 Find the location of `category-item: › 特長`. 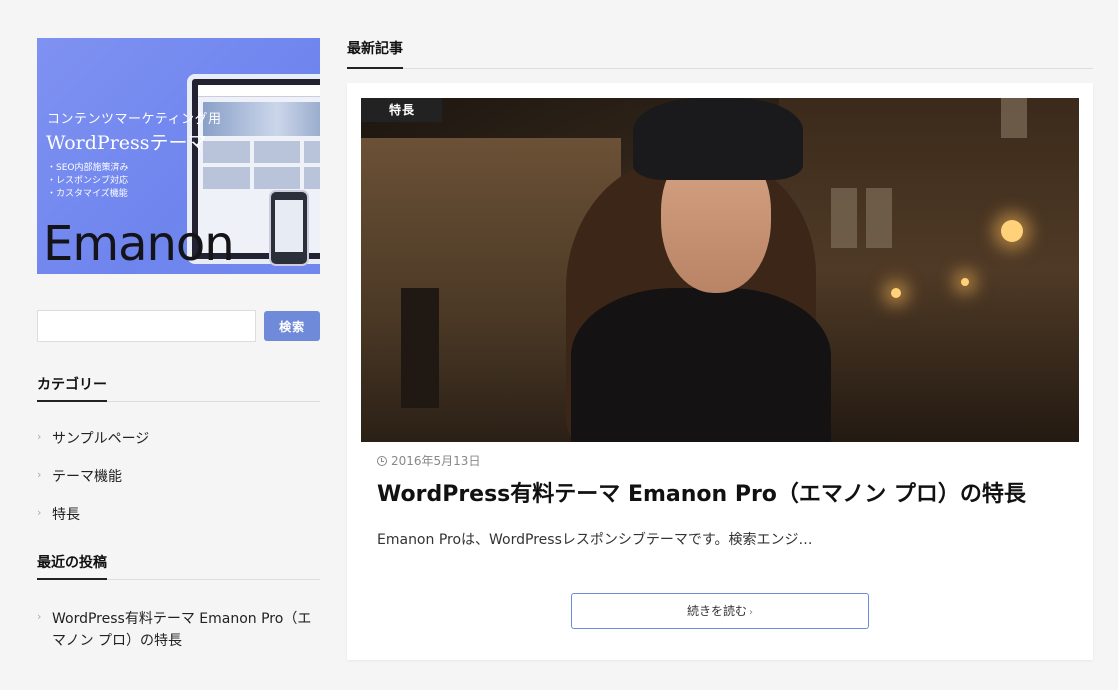

category-item: › 特長 is located at coordinates (178, 515).